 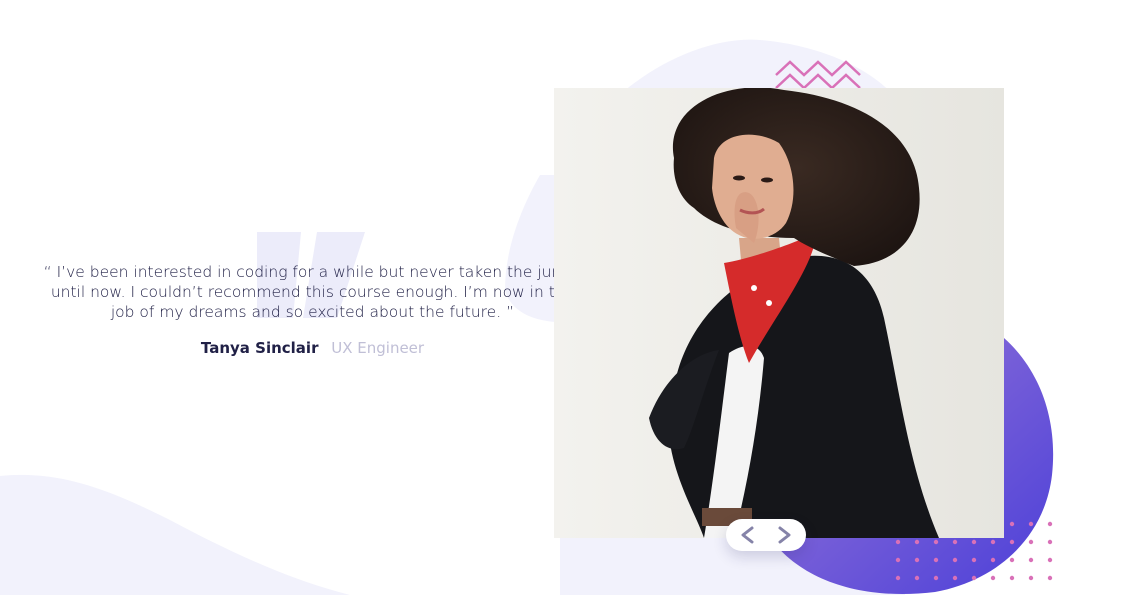 I want to click on testimonial-author: Tanya Sinclair UX Engineer, so click(x=312, y=348).